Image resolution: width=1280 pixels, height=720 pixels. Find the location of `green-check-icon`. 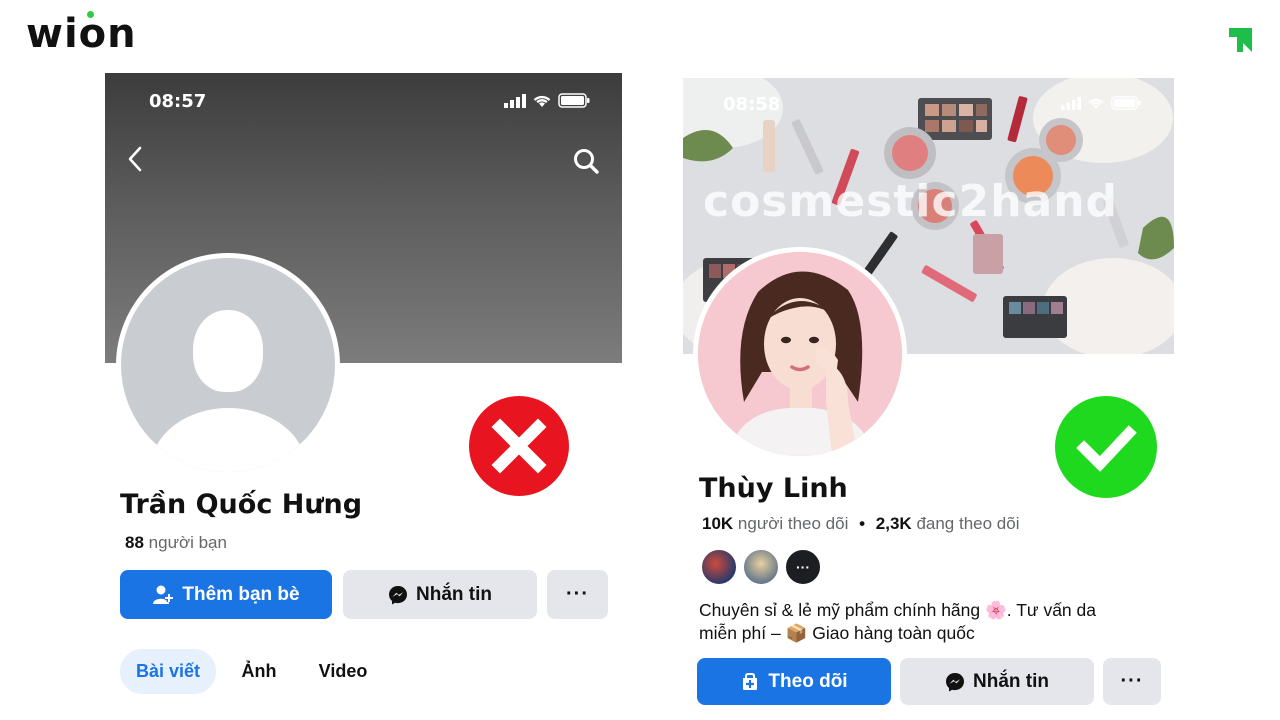

green-check-icon is located at coordinates (1106, 447).